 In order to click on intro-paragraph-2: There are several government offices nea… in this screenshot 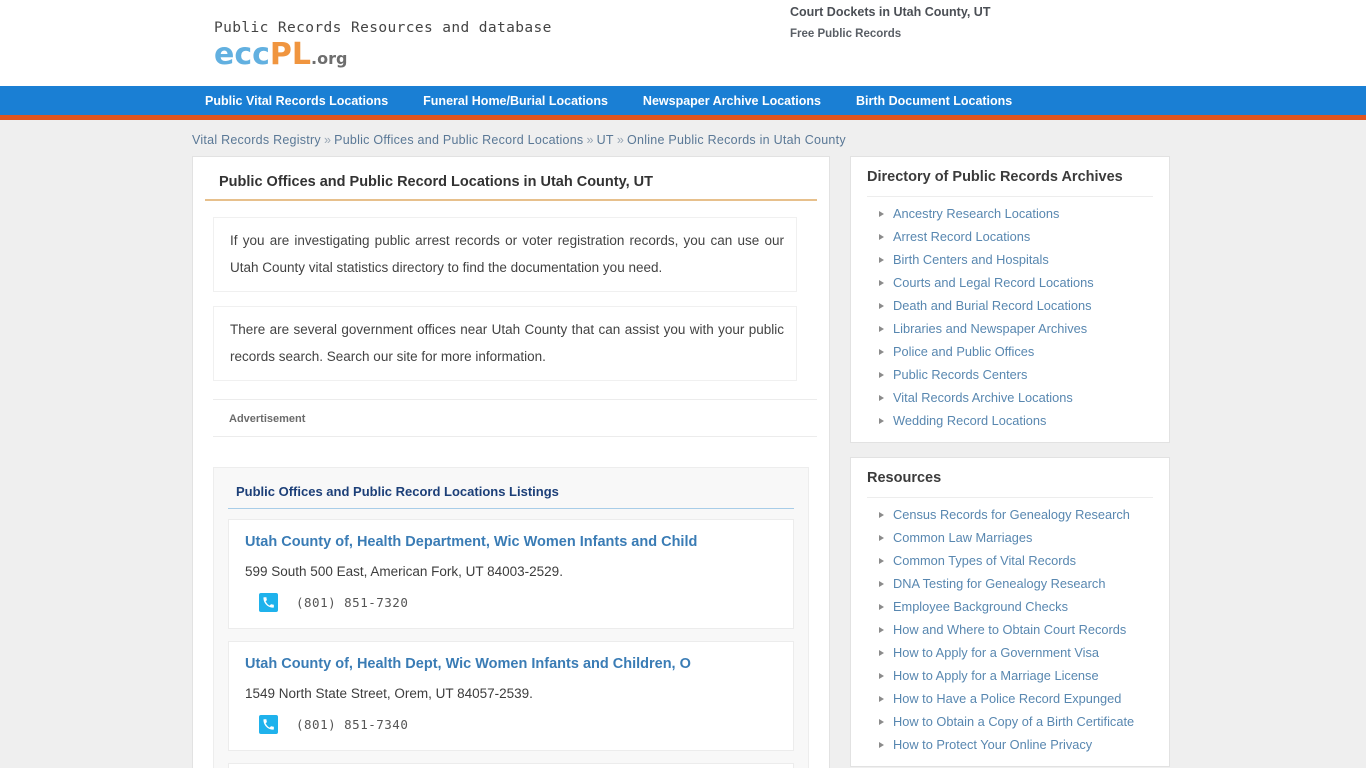, I will do `click(505, 343)`.